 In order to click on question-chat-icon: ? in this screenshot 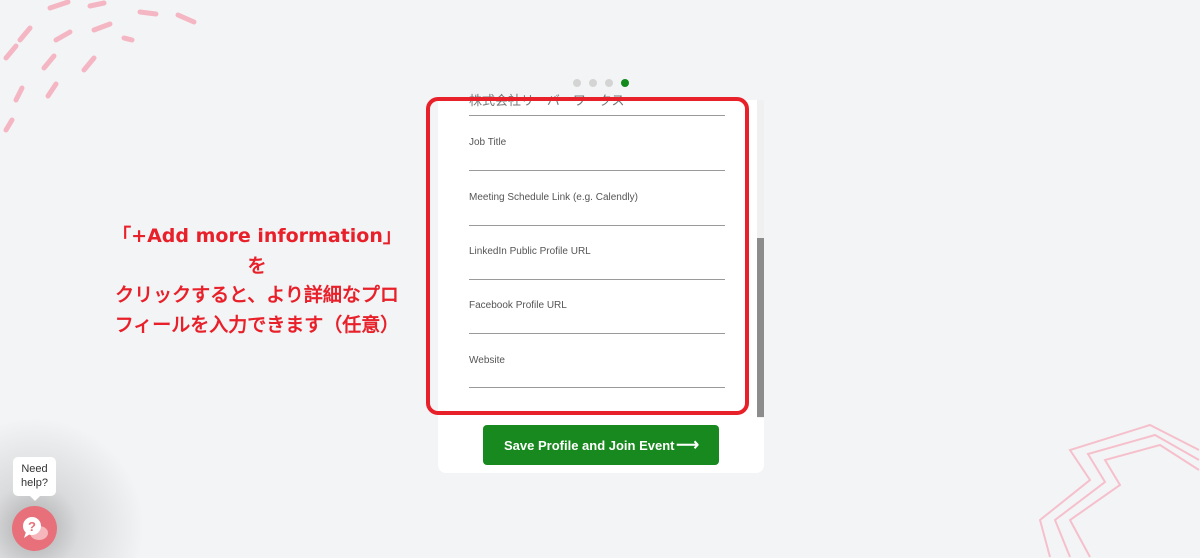, I will do `click(35, 528)`.